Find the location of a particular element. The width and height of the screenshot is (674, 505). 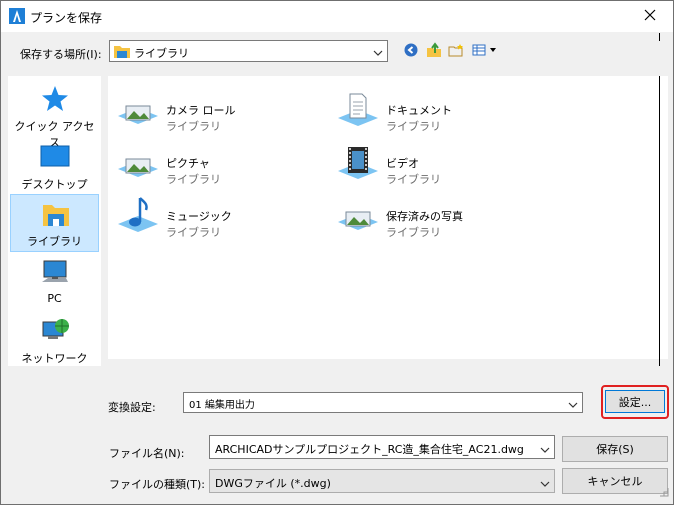

view-menu-icon is located at coordinates (485, 51).